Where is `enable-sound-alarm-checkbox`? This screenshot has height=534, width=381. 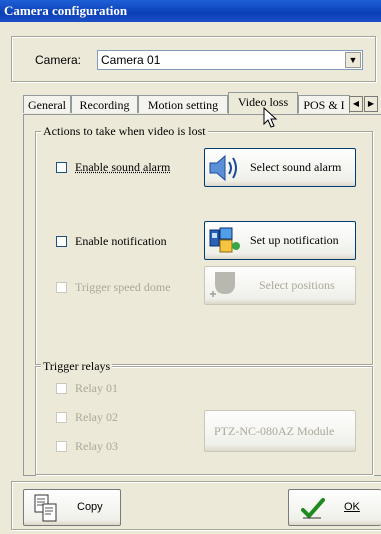 enable-sound-alarm-checkbox is located at coordinates (61, 167).